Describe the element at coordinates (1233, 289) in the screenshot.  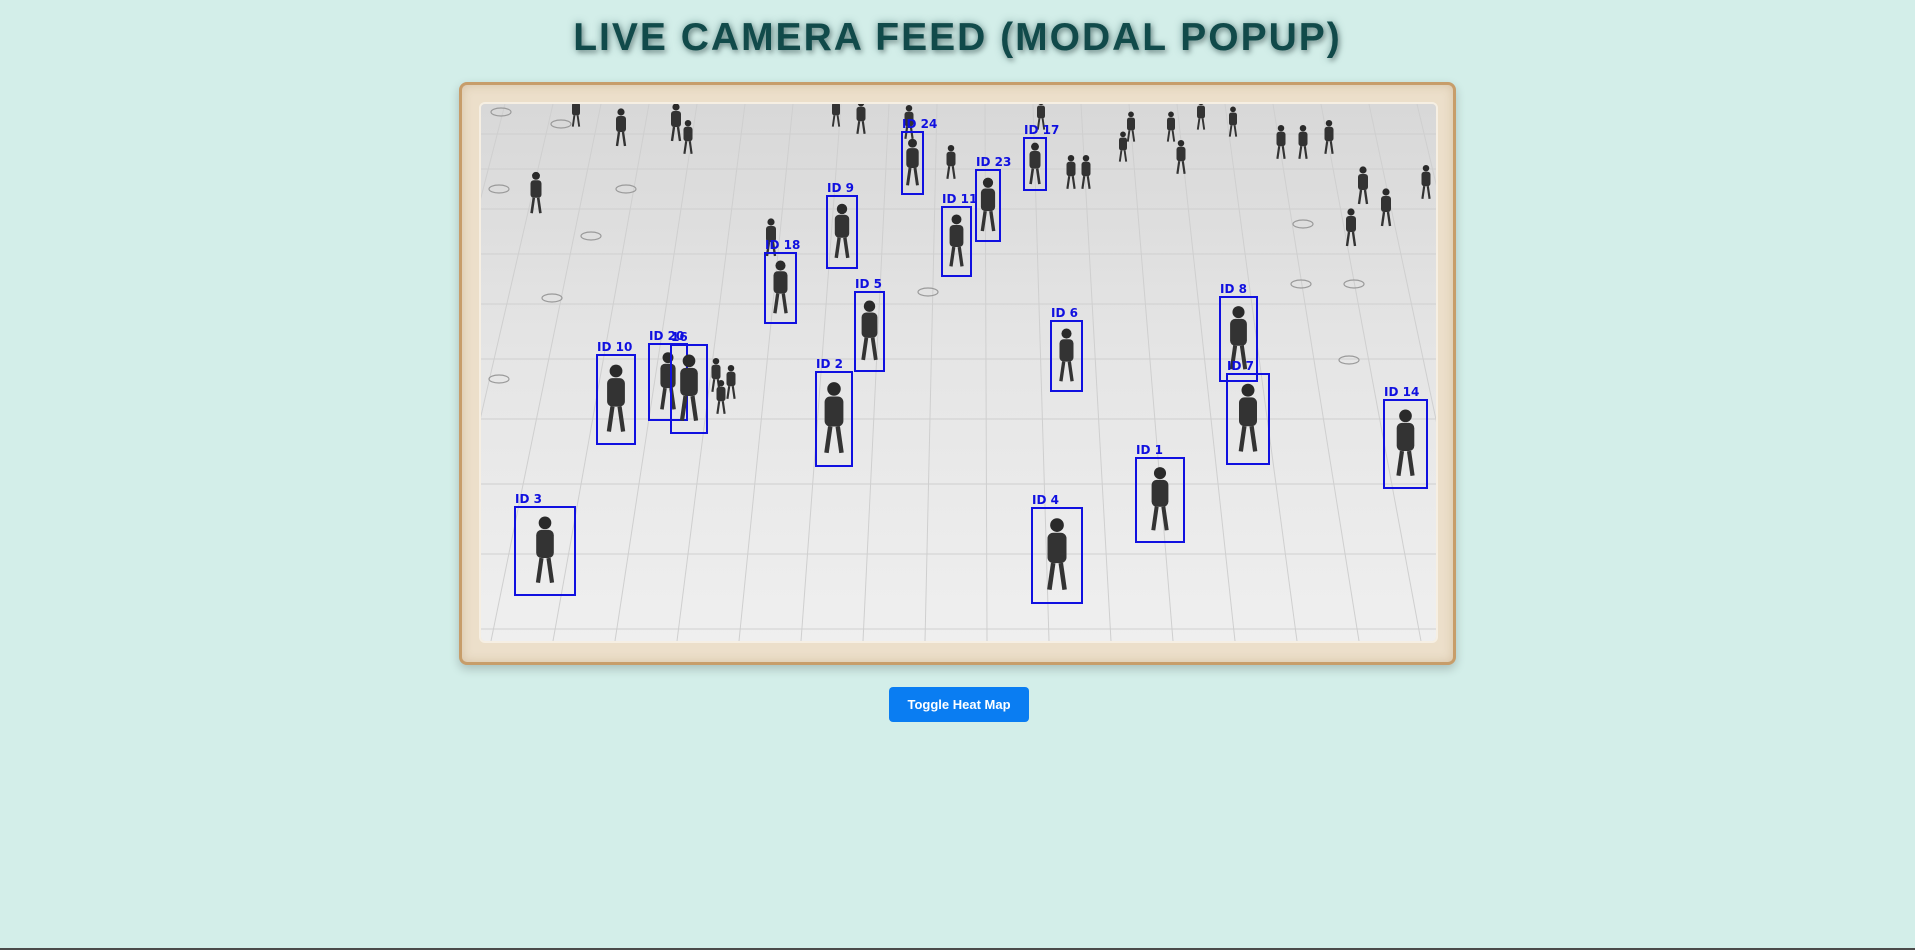
I see `detection-id-label: ID 8` at that location.